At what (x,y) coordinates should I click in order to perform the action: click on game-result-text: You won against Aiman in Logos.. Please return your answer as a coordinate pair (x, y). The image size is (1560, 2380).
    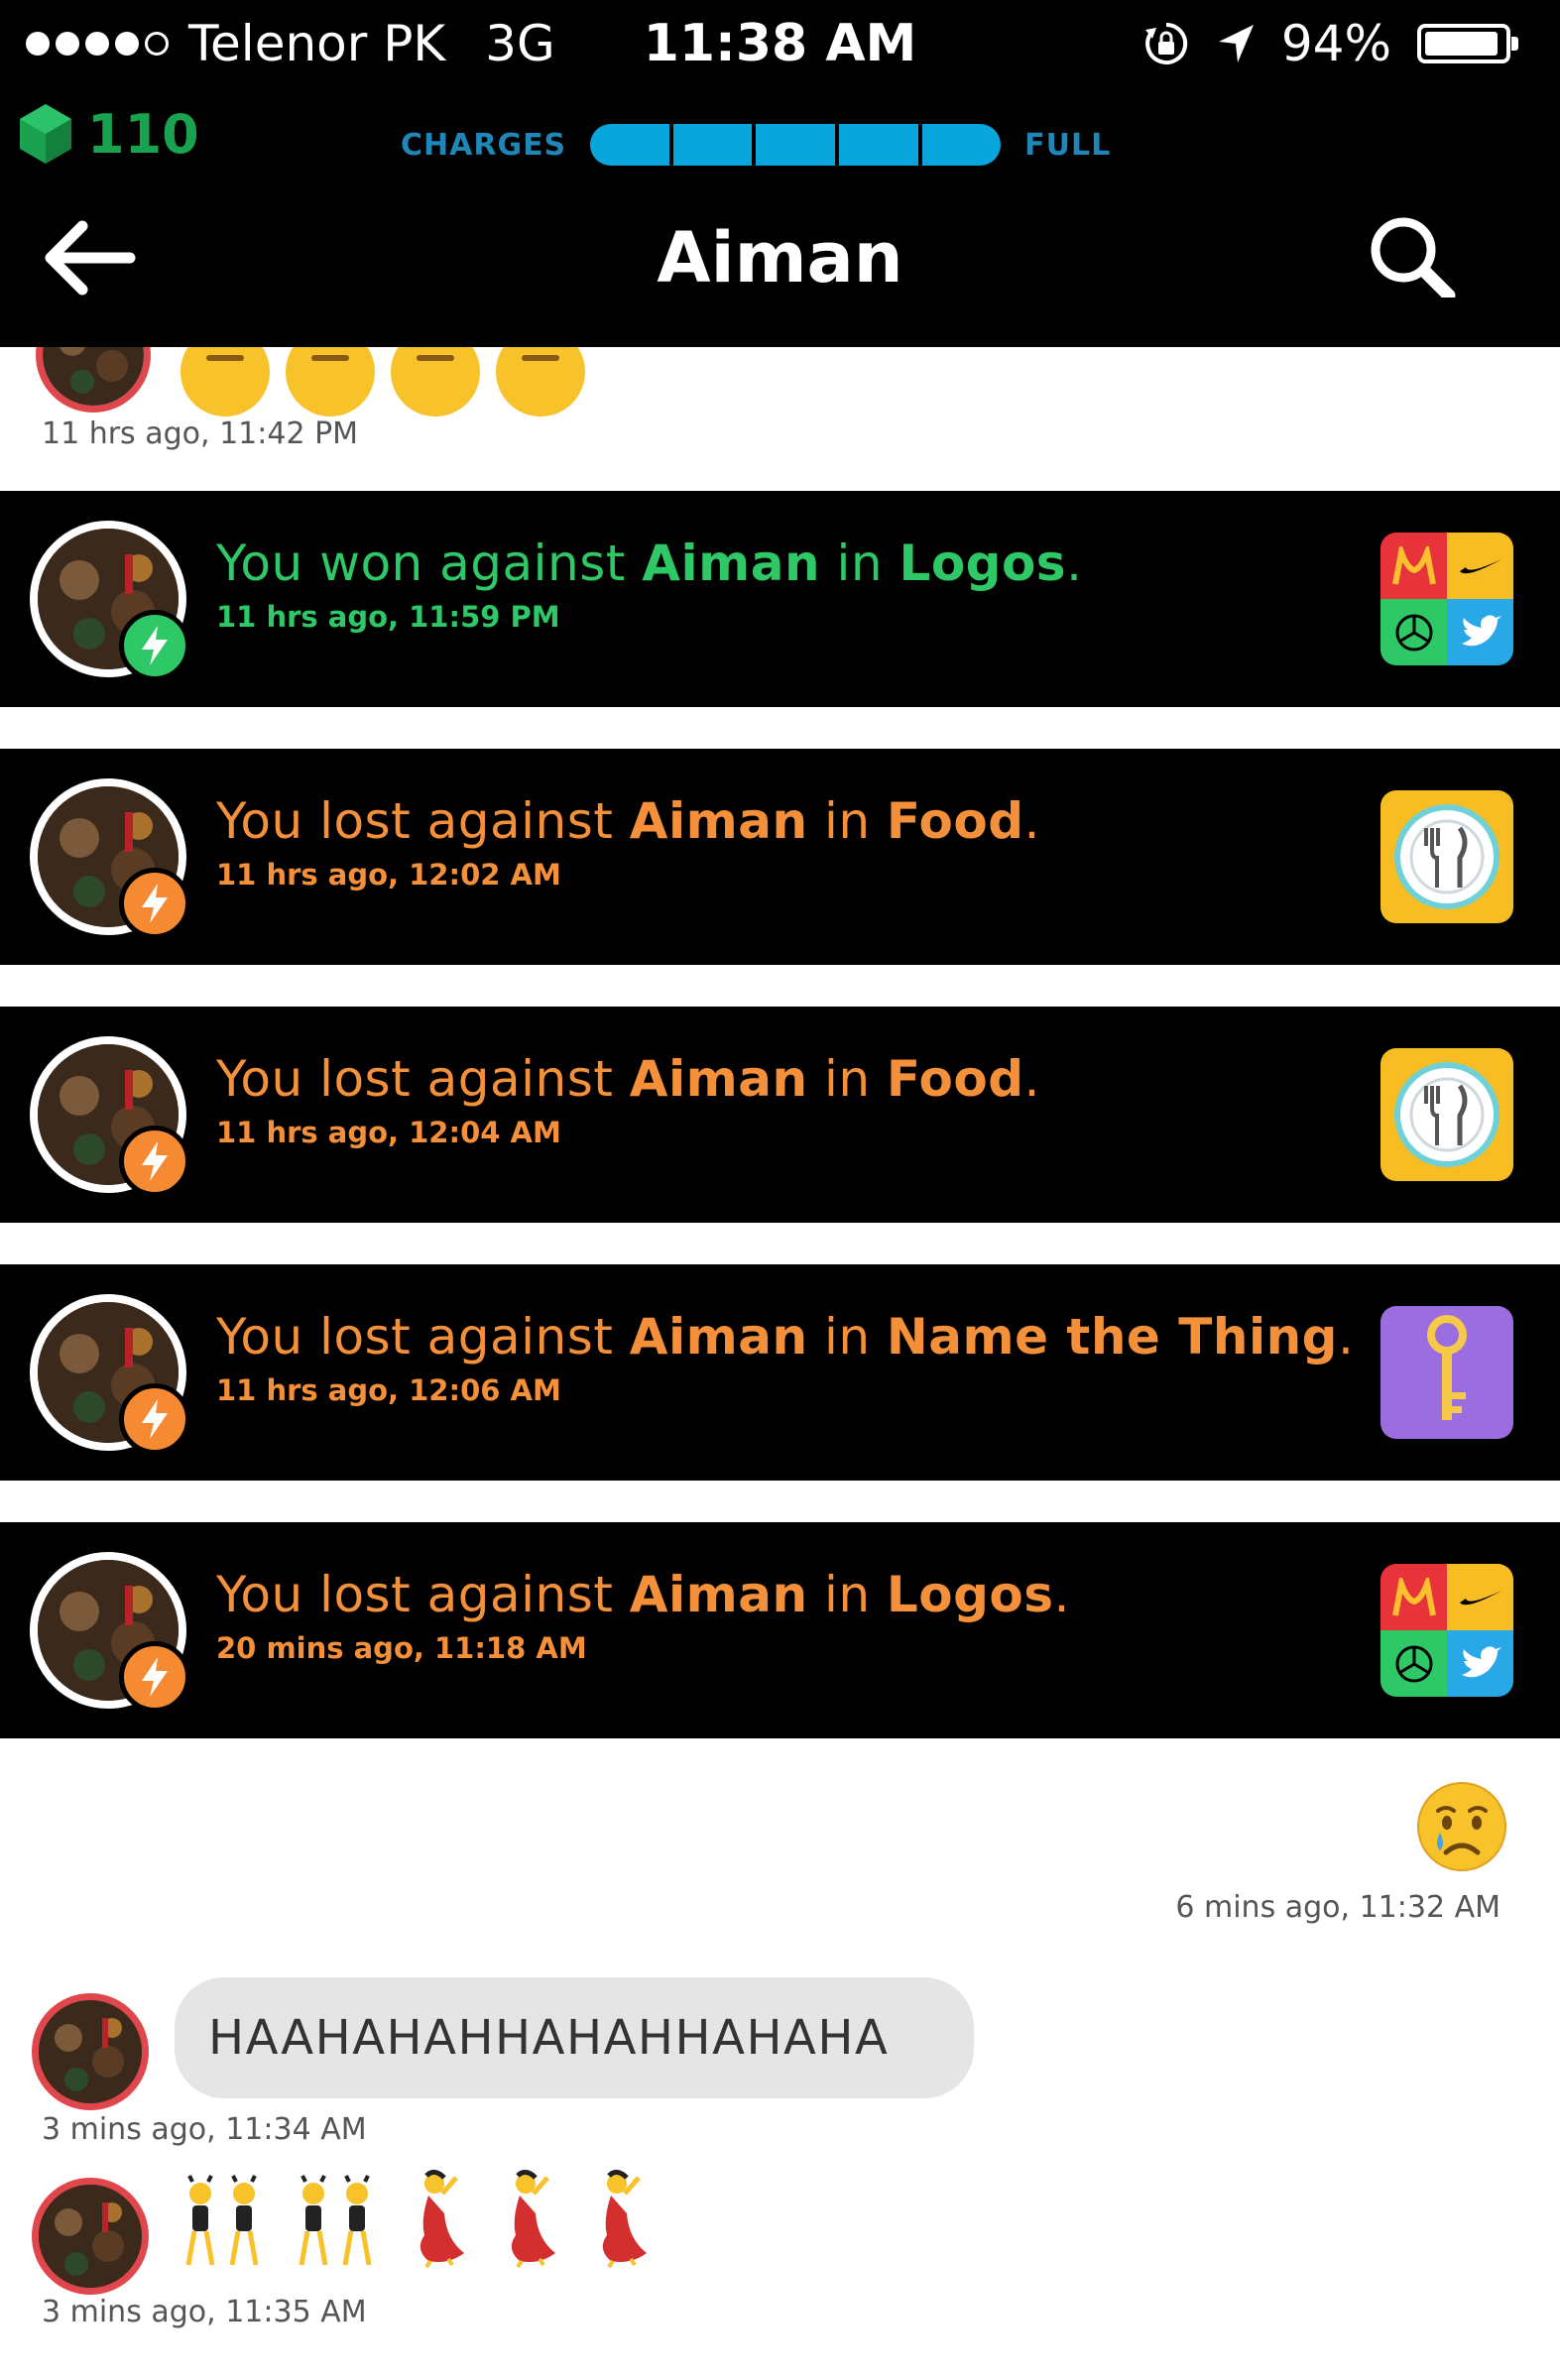
    Looking at the image, I should click on (649, 563).